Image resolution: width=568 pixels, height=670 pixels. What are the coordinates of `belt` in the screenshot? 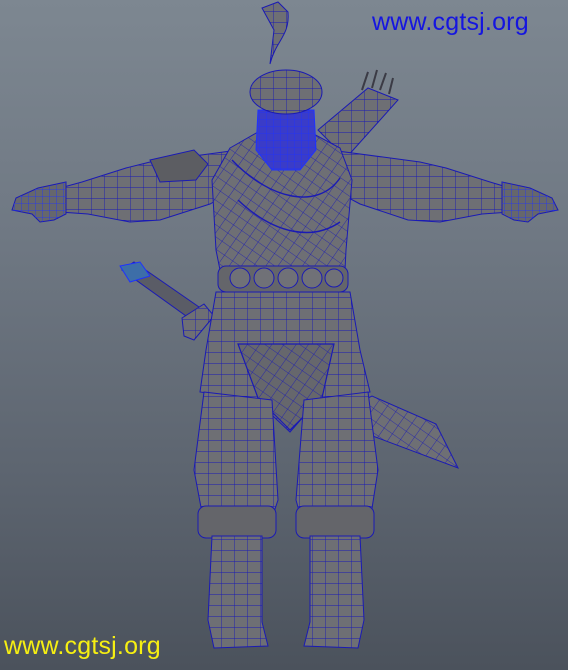 It's located at (283, 279).